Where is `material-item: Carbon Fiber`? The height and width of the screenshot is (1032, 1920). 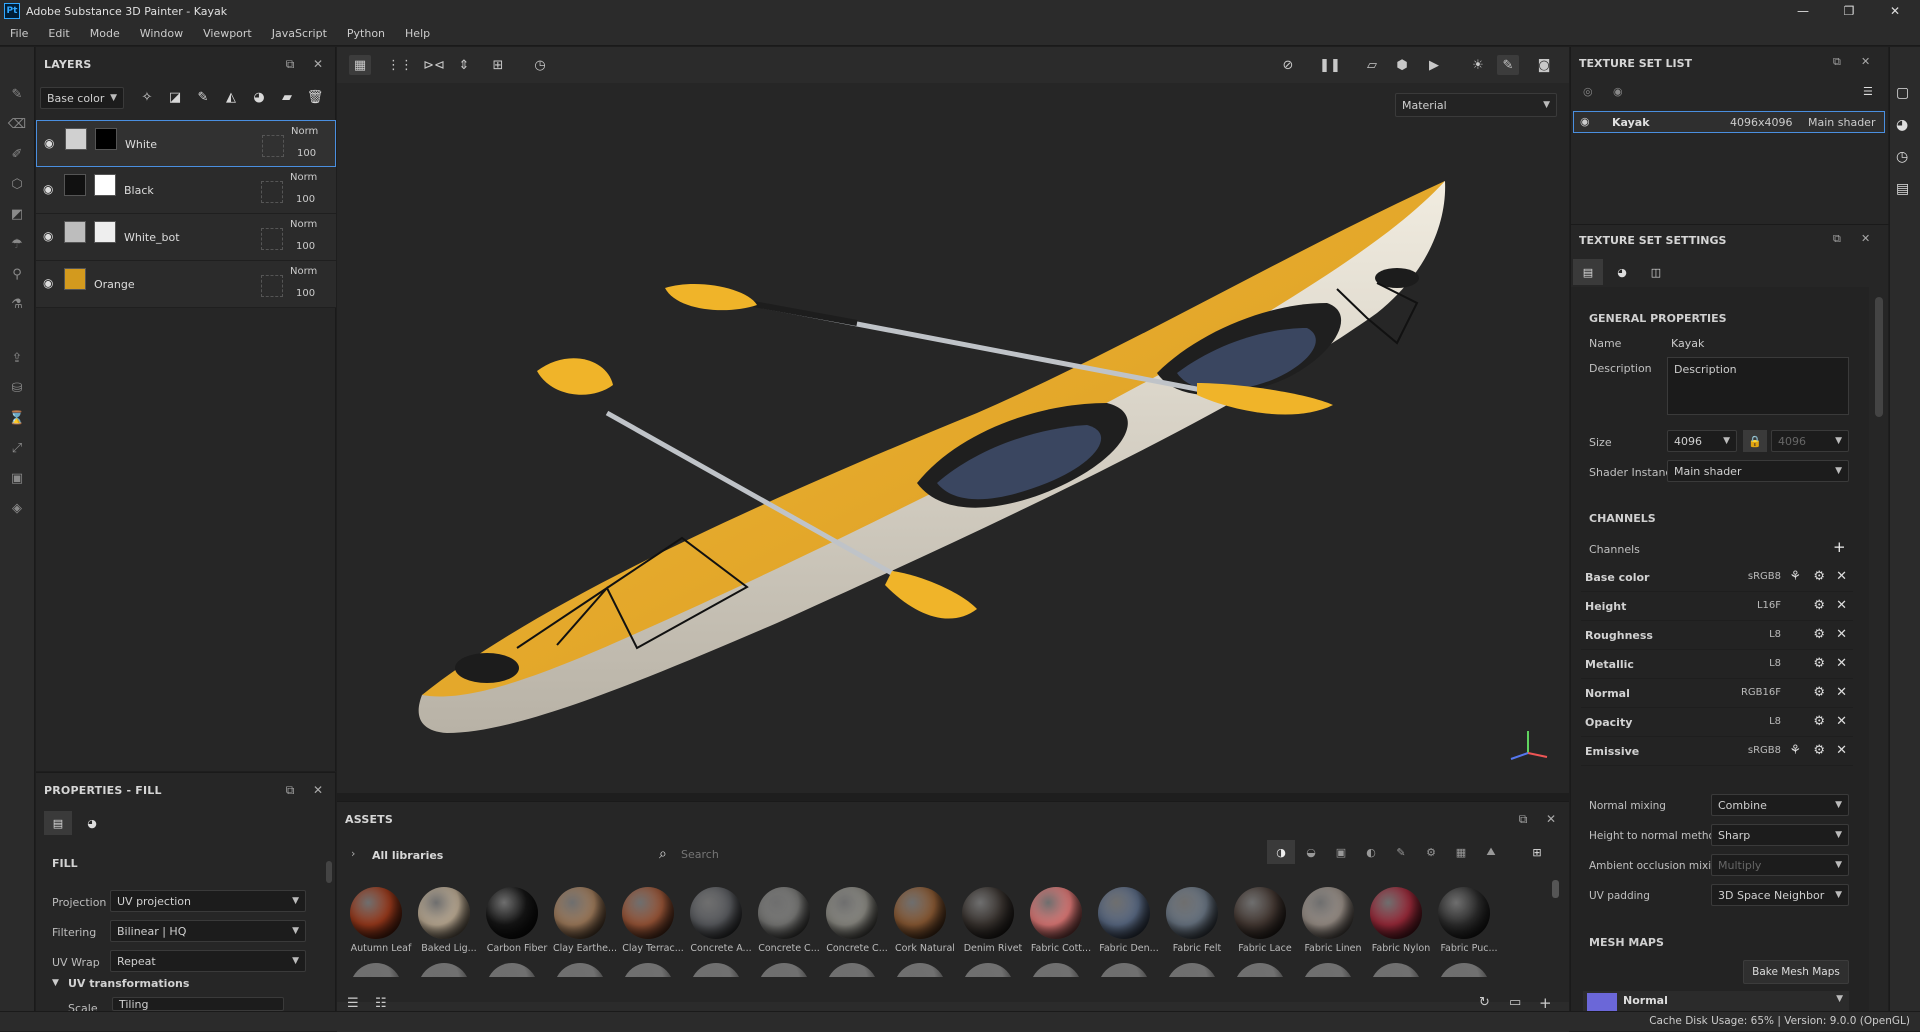
material-item: Carbon Fiber is located at coordinates (515, 920).